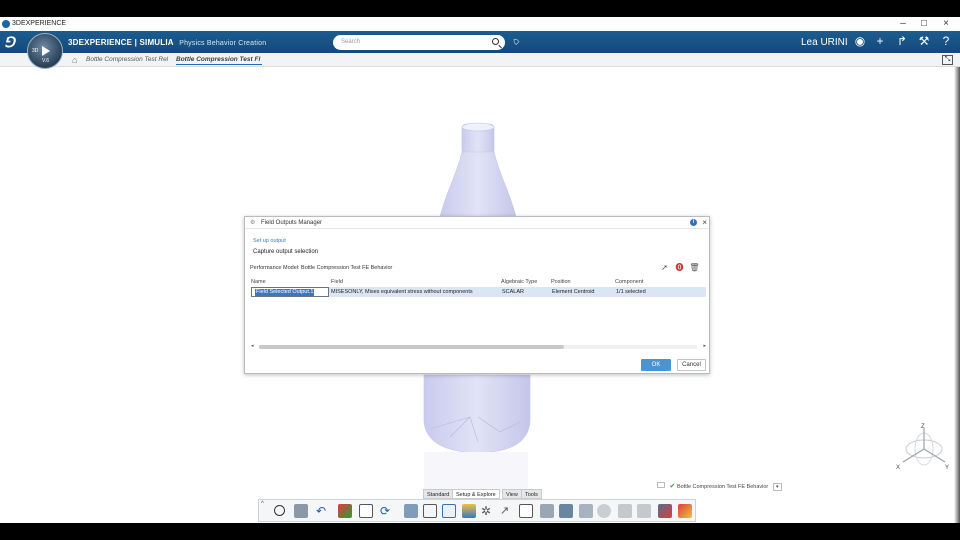 Image resolution: width=960 pixels, height=540 pixels. What do you see at coordinates (694, 267) in the screenshot?
I see `delete-icon: 🗑` at bounding box center [694, 267].